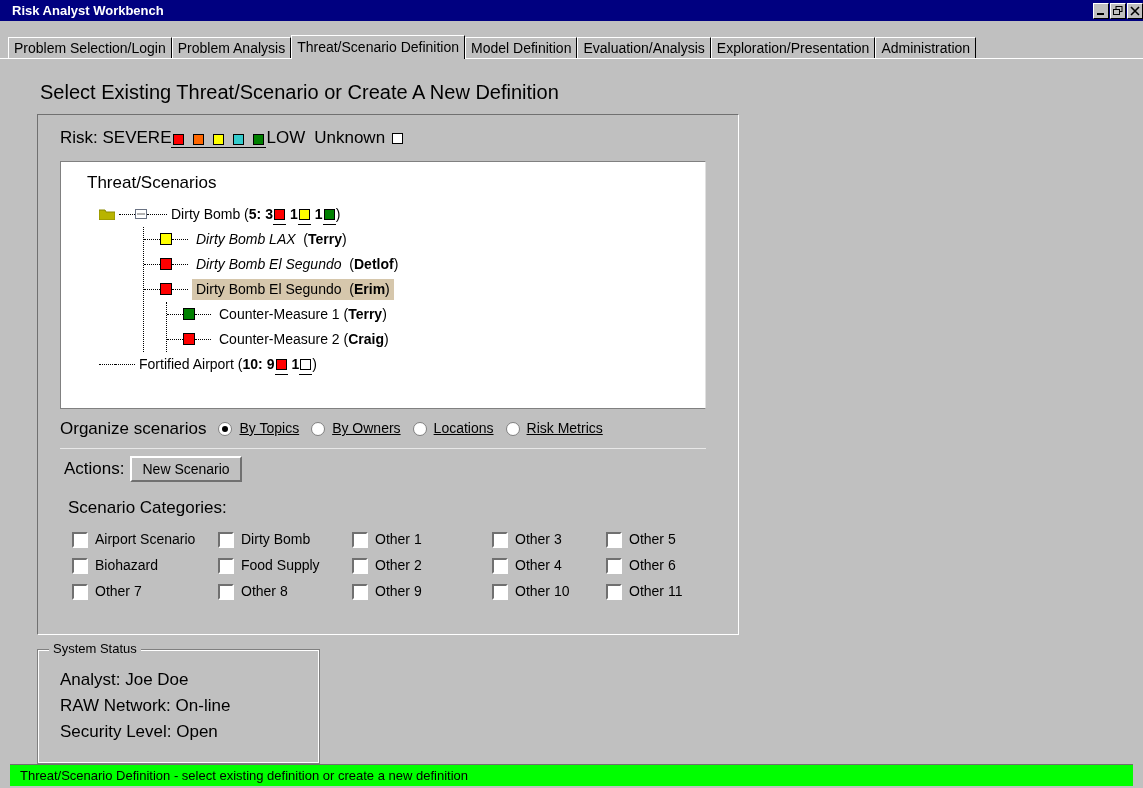 The image size is (1143, 788). What do you see at coordinates (926, 47) in the screenshot?
I see `tab: Administration` at bounding box center [926, 47].